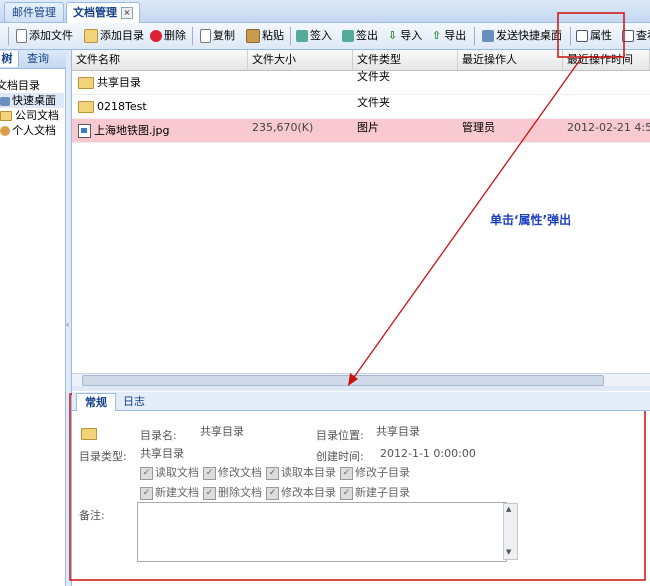 The image size is (650, 586). I want to click on perm-read-doc: ✓ 读取文档, so click(169, 473).